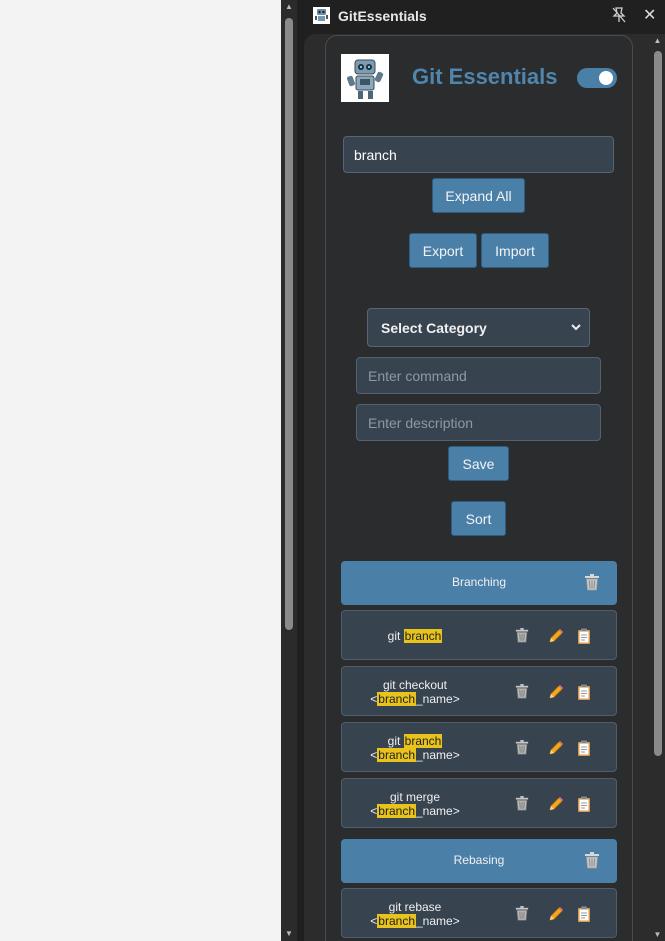 The width and height of the screenshot is (665, 941). I want to click on expand-all-button: Expand All, so click(478, 195).